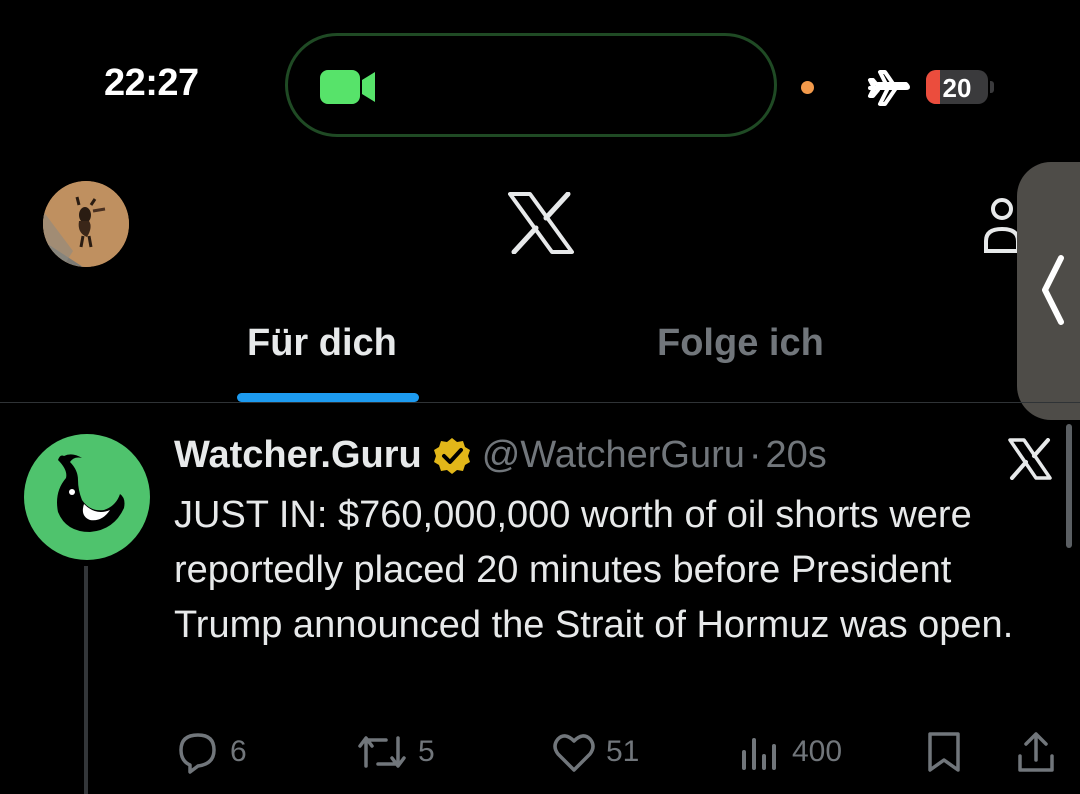  Describe the element at coordinates (613, 455) in the screenshot. I see `post-handle: @WatcherGuru` at that location.